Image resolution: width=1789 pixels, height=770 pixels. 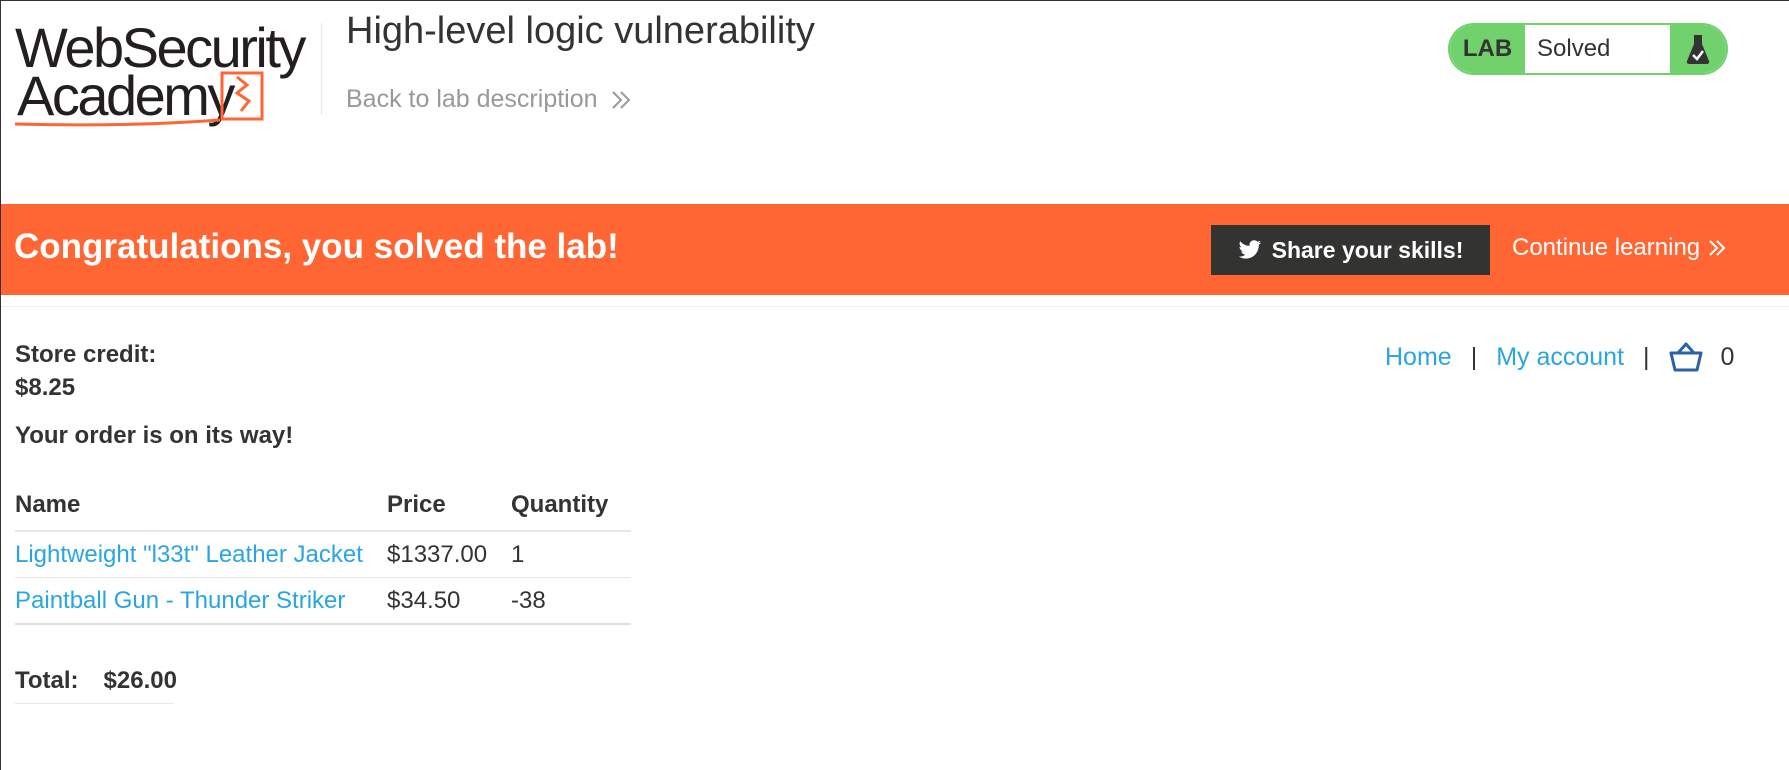 I want to click on congratulations-message: Congratulations, you solved the lab!, so click(x=316, y=246).